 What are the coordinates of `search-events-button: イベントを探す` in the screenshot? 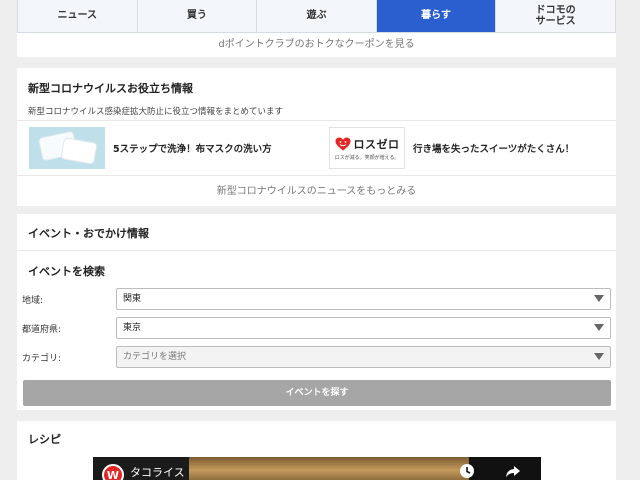 It's located at (317, 393).